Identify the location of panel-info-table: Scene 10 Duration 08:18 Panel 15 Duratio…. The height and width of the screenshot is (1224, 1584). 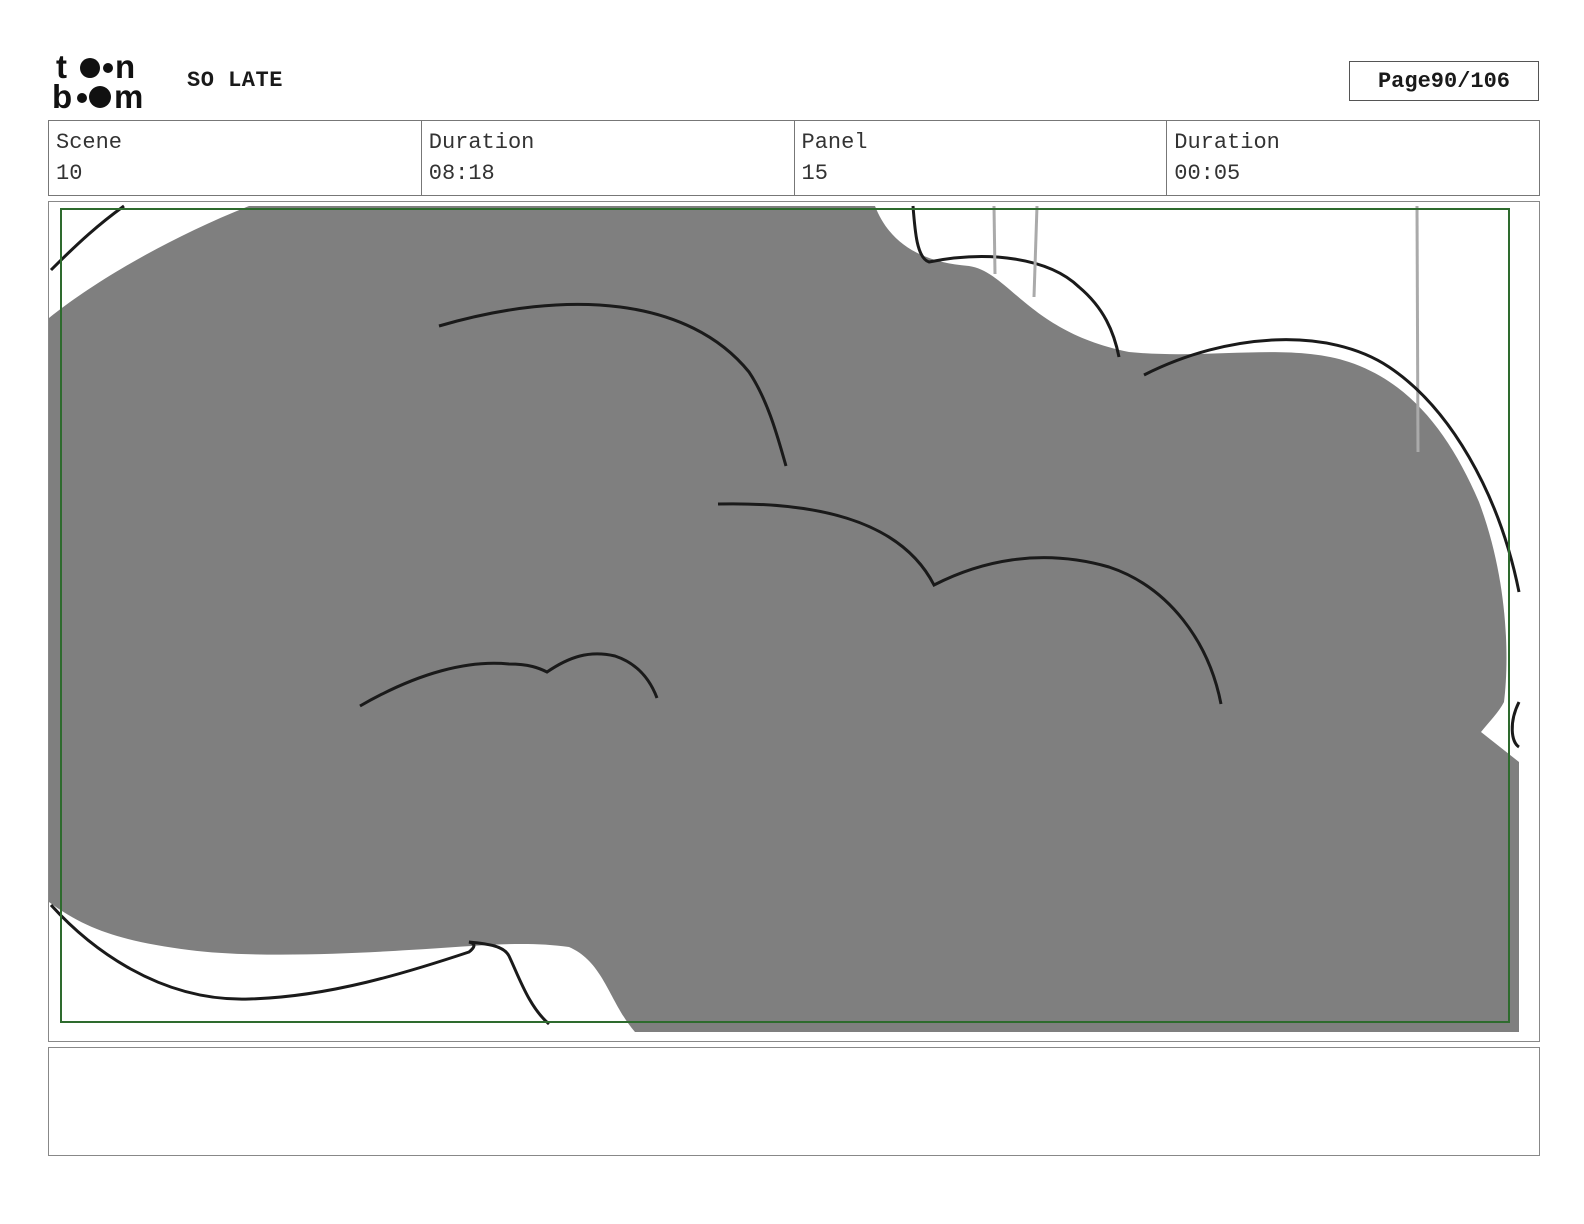
(794, 158).